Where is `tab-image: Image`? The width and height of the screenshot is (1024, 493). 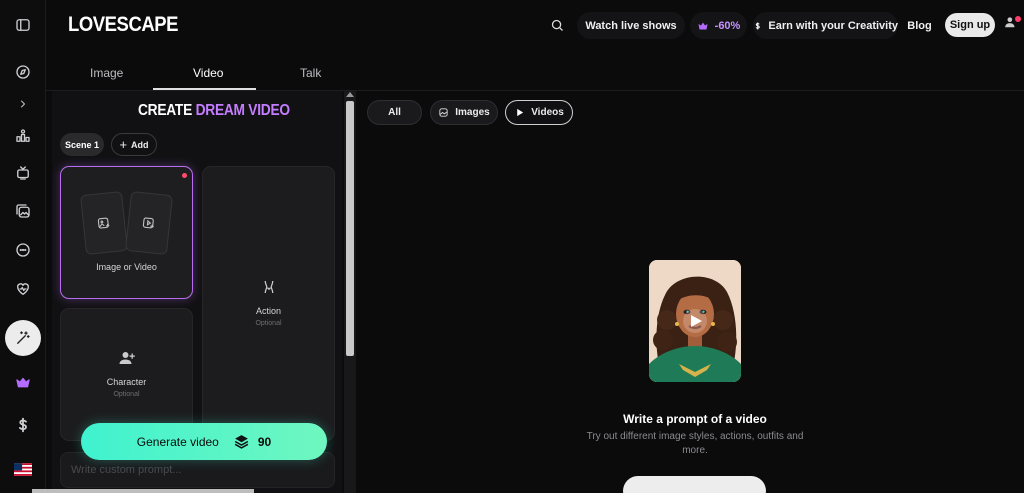
tab-image: Image is located at coordinates (106, 73).